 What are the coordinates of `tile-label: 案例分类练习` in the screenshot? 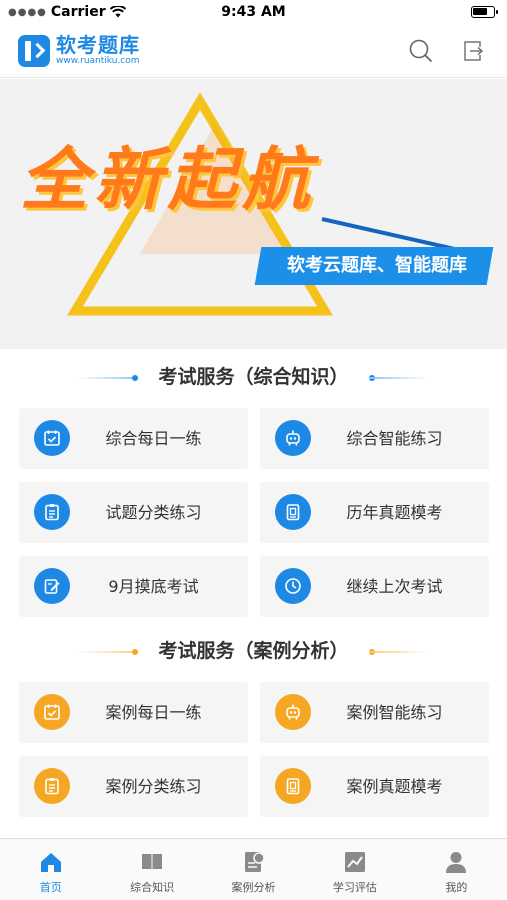 It's located at (153, 786).